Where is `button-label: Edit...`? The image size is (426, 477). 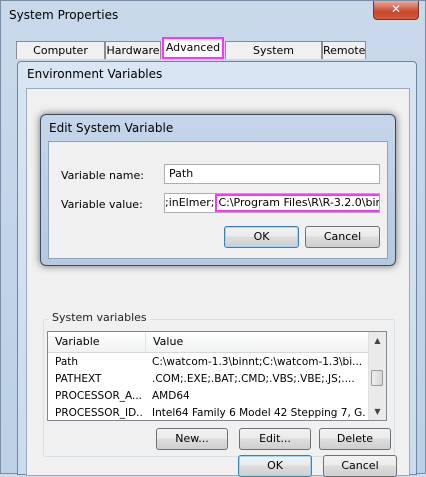 button-label: Edit... is located at coordinates (275, 438).